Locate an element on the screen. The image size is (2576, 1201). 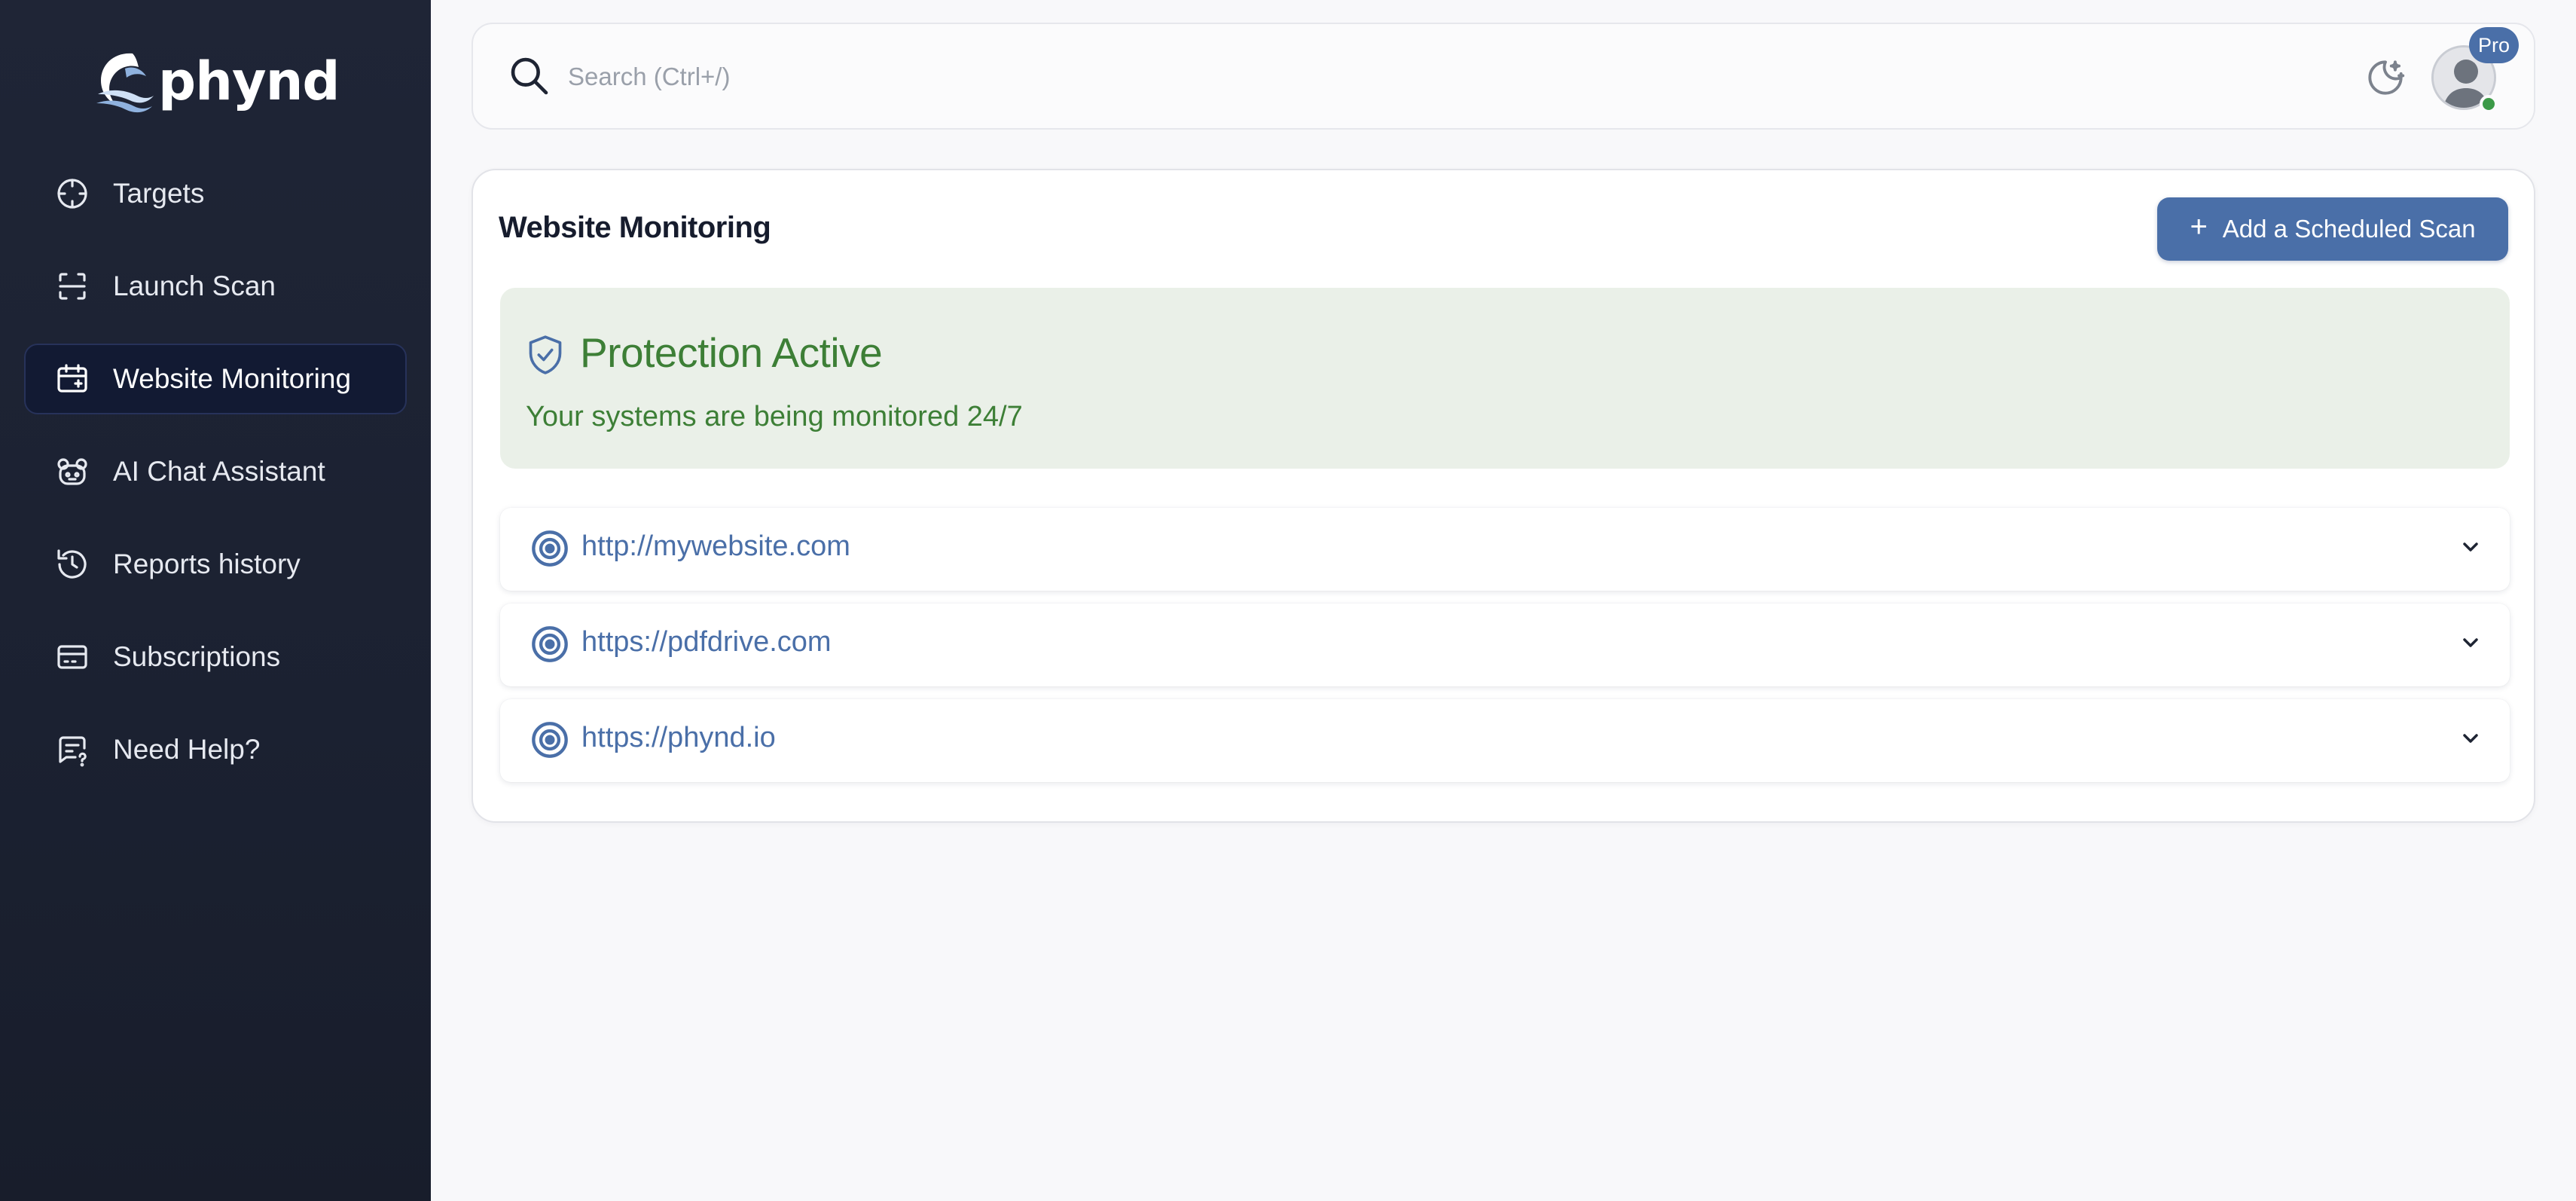
top-bar: Pro is located at coordinates (1504, 76).